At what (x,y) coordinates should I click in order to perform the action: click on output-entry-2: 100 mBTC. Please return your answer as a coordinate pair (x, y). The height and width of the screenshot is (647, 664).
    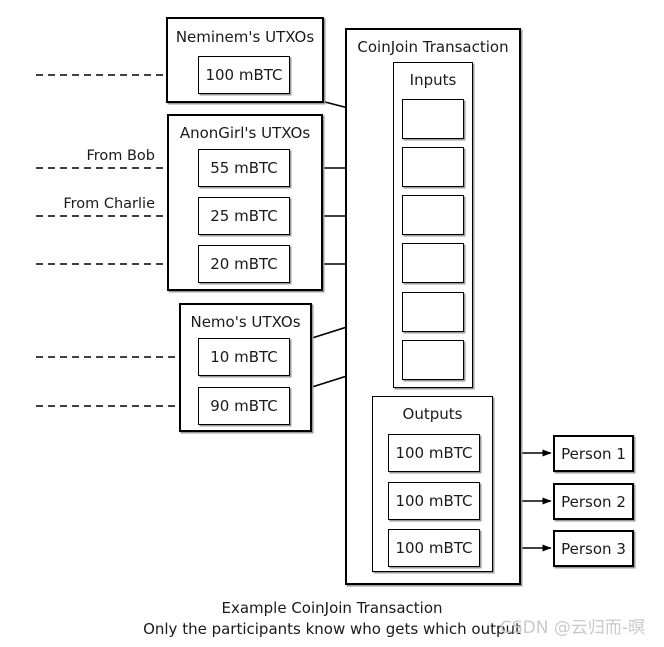
    Looking at the image, I should click on (434, 548).